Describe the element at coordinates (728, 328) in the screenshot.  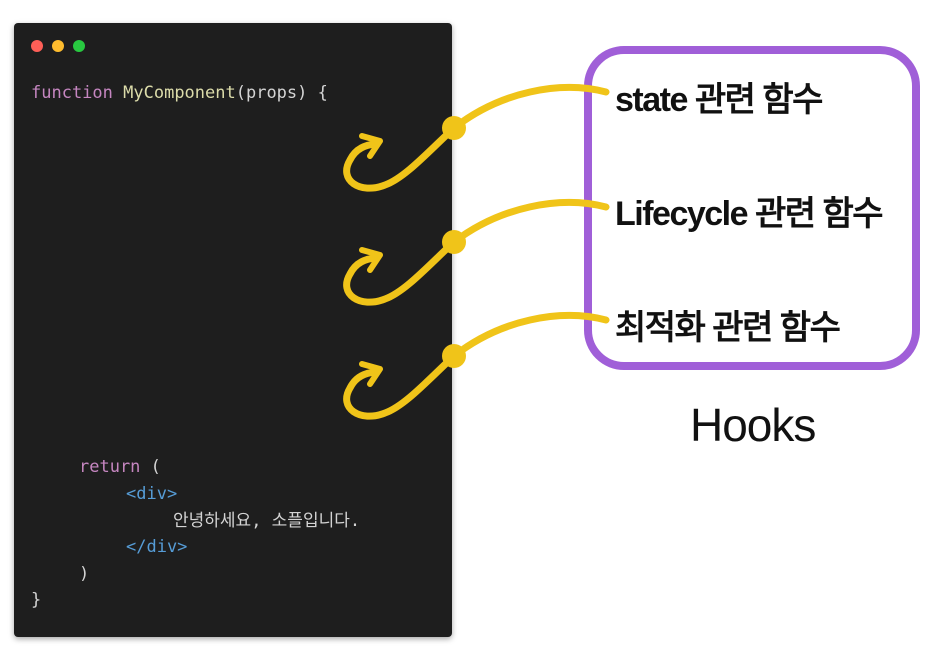
I see `hook-label-optimization: 최적화 관련 함수` at that location.